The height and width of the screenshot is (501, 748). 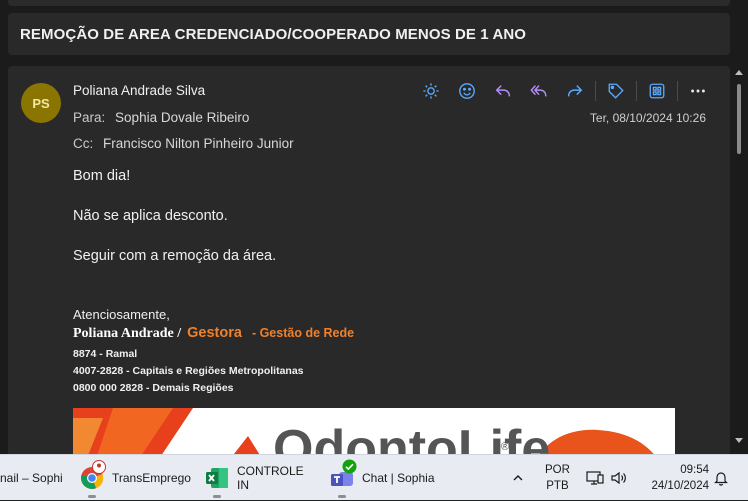 What do you see at coordinates (139, 90) in the screenshot?
I see `sender-name: Poliana Andrade Silva` at bounding box center [139, 90].